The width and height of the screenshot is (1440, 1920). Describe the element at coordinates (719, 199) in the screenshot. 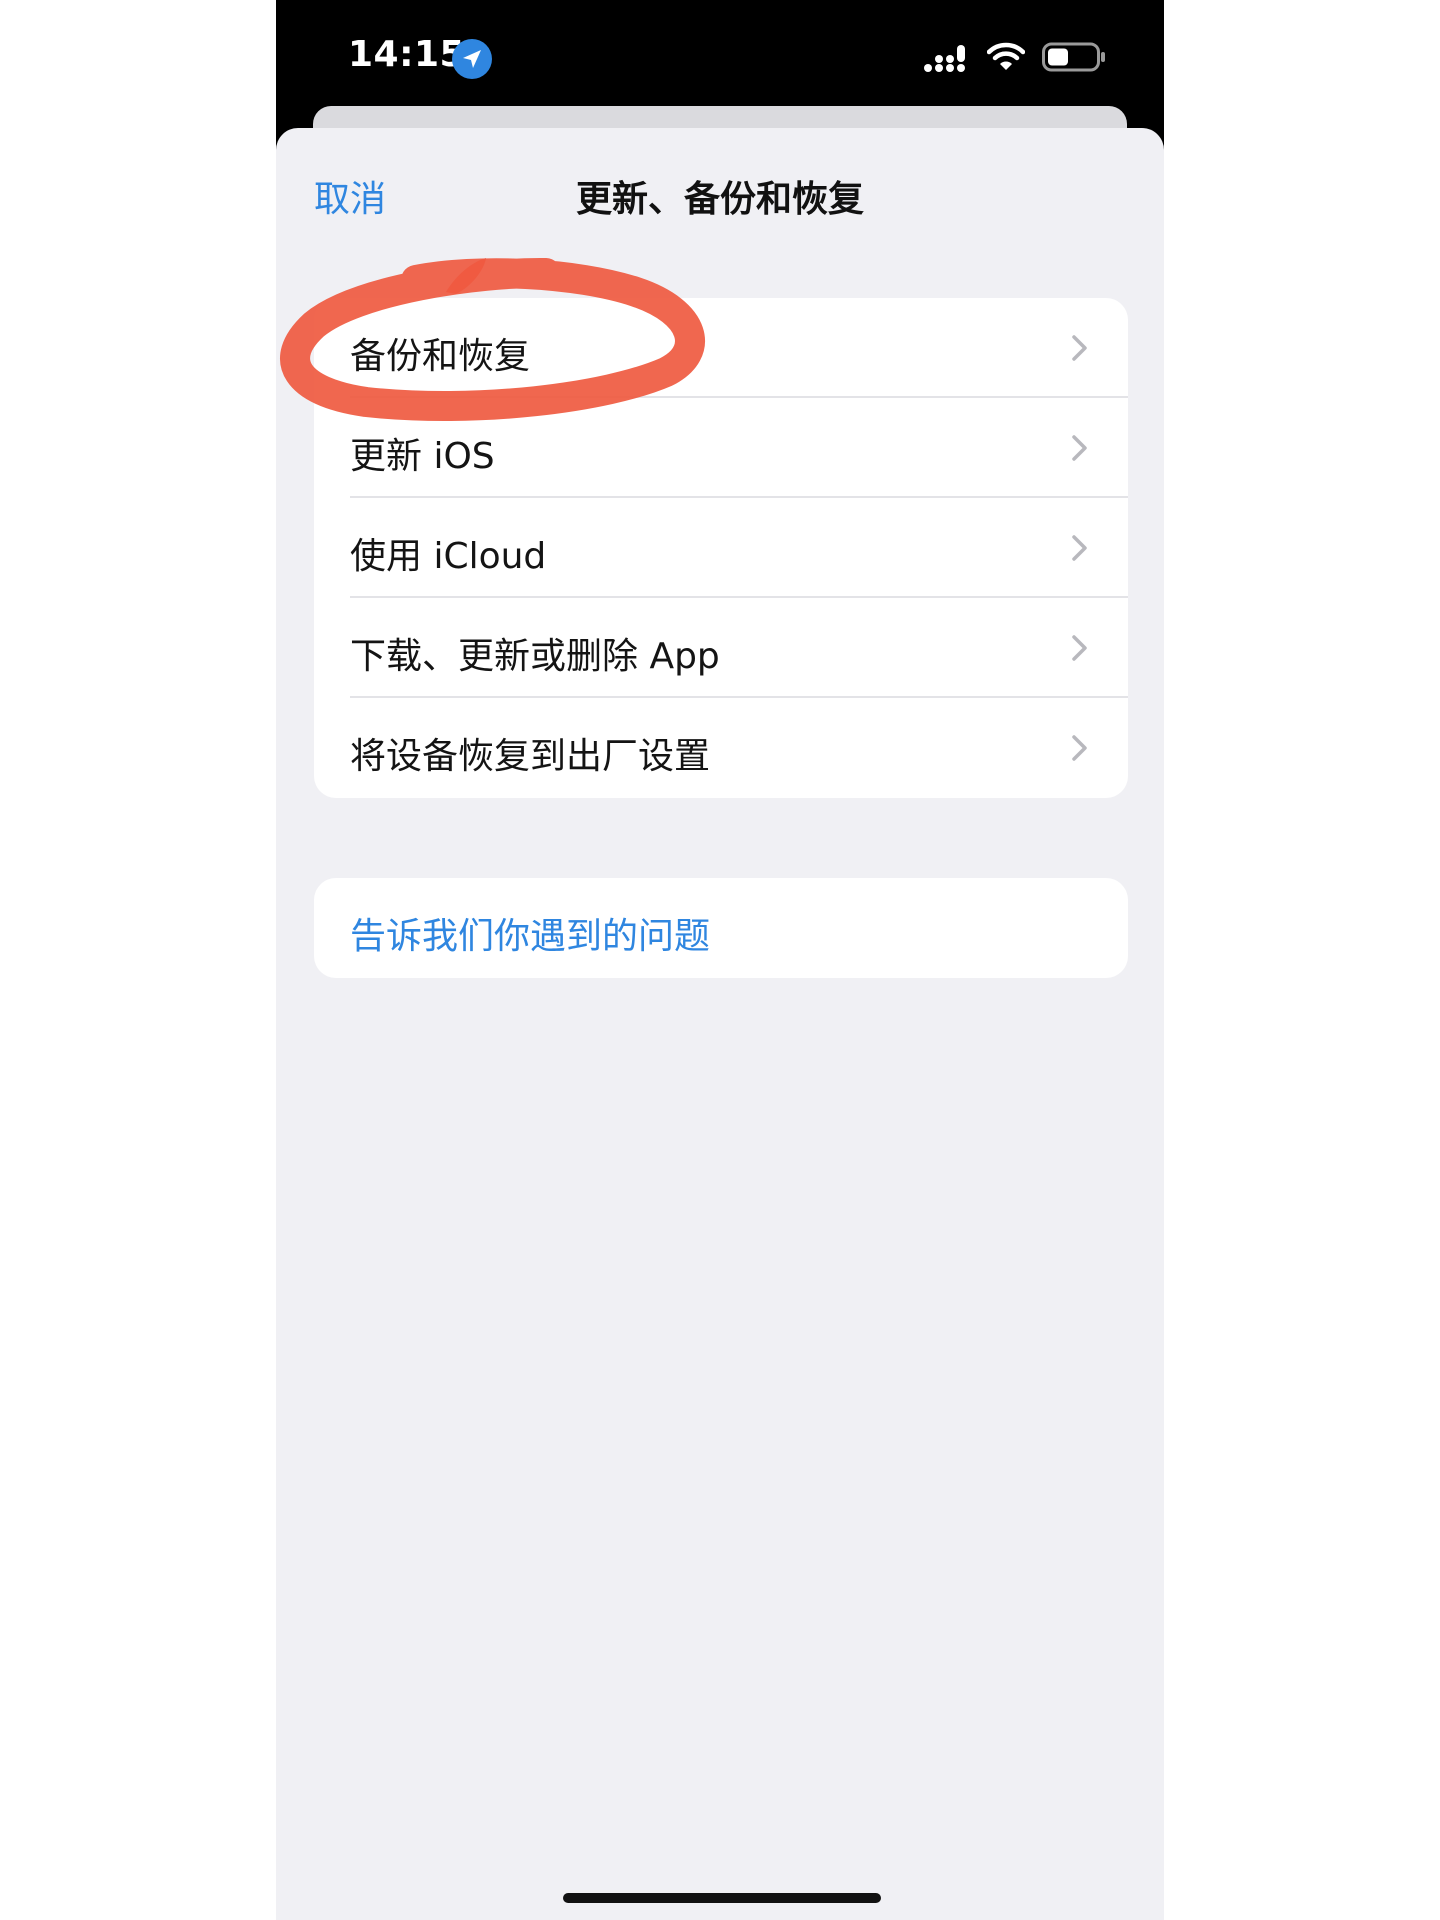

I see `page-title: 更新、备份和恢复` at that location.